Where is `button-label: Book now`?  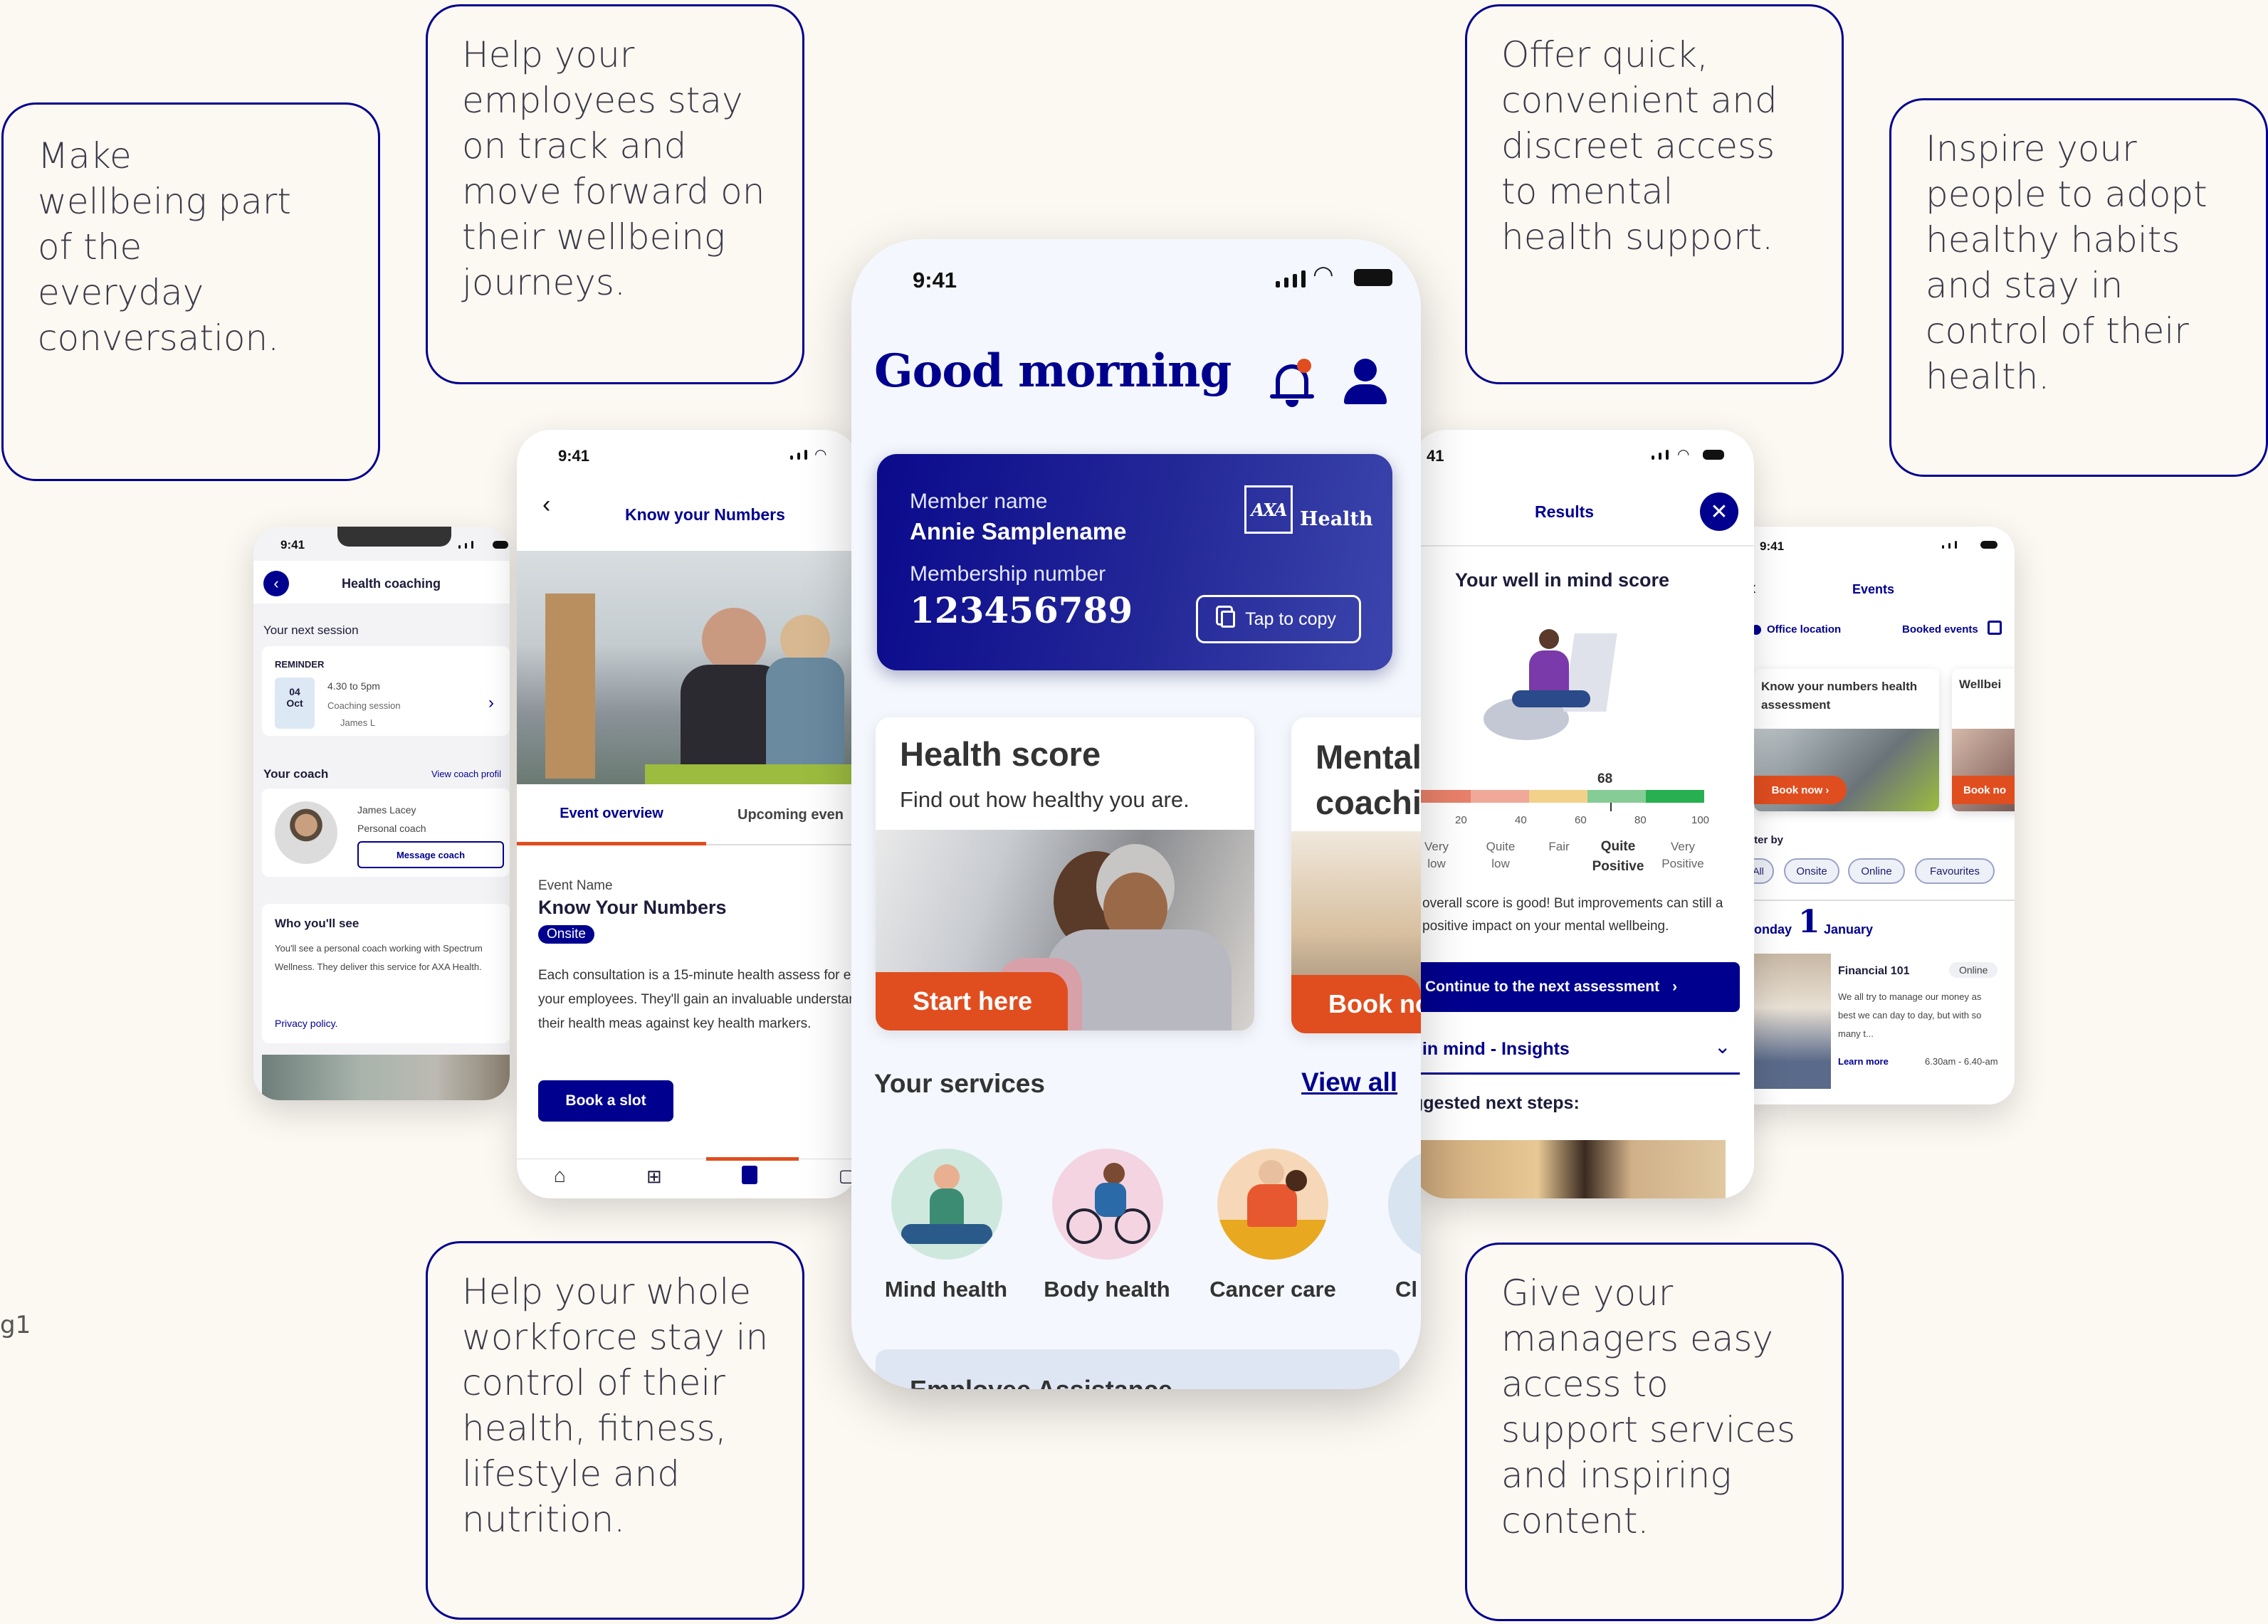 button-label: Book now is located at coordinates (1797, 790).